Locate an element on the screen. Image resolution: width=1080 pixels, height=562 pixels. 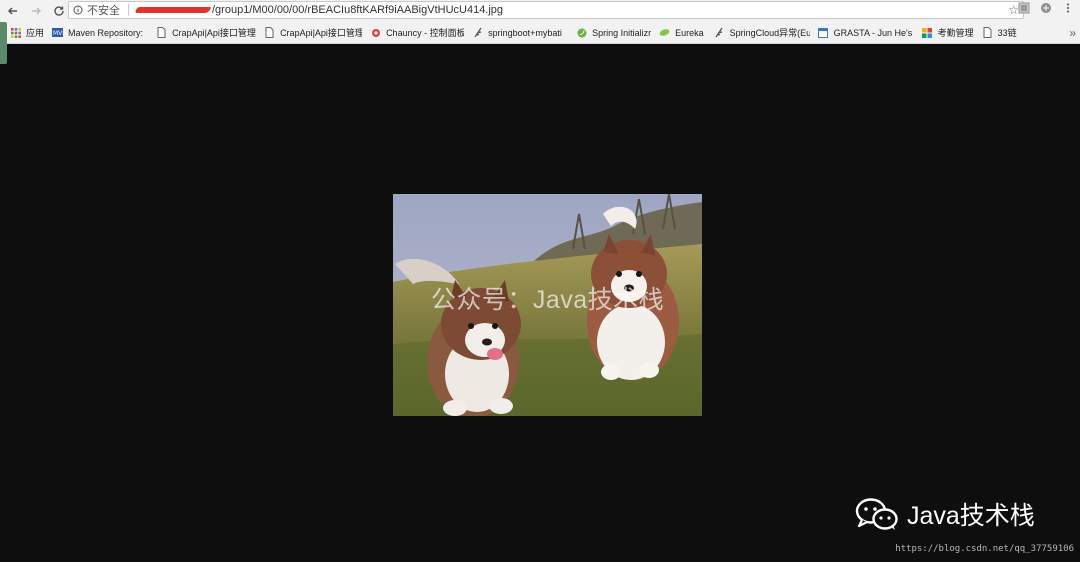
security-indicator: 不安全 is located at coordinates (96, 10).